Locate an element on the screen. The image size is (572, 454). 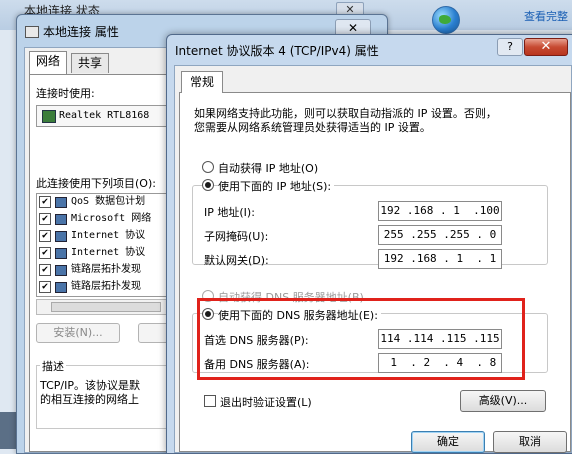
component-label: QoS 数据包计划 is located at coordinates (108, 201).